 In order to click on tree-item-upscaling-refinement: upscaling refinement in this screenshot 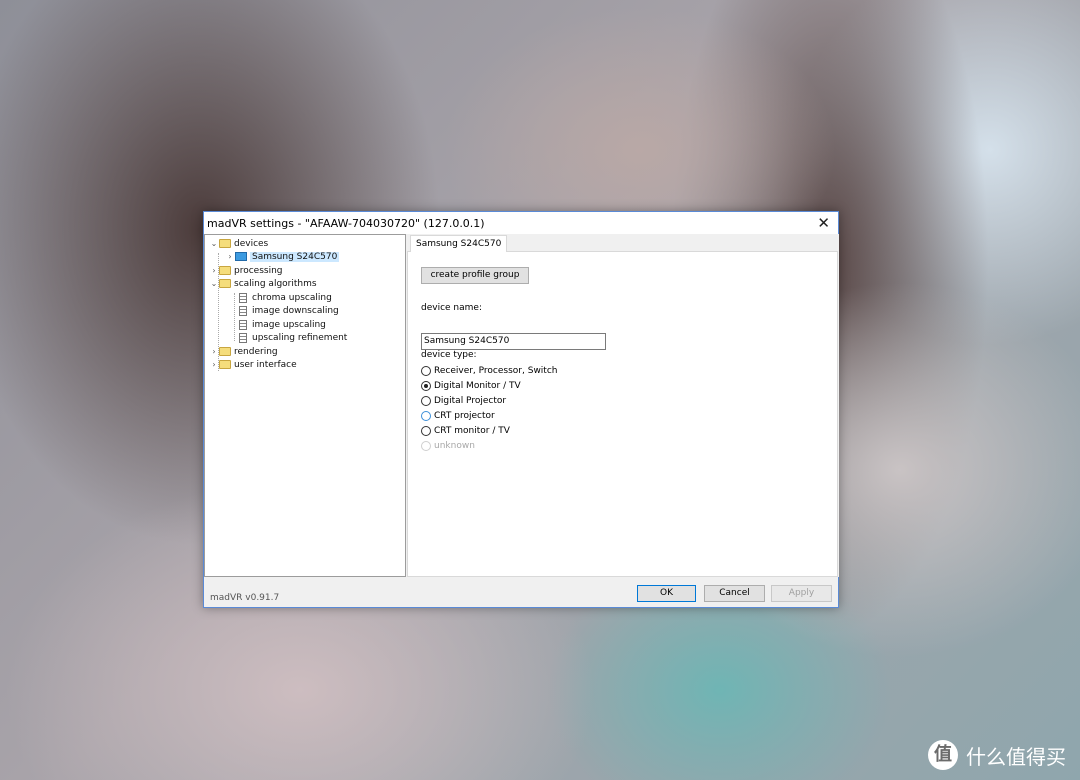, I will do `click(293, 337)`.